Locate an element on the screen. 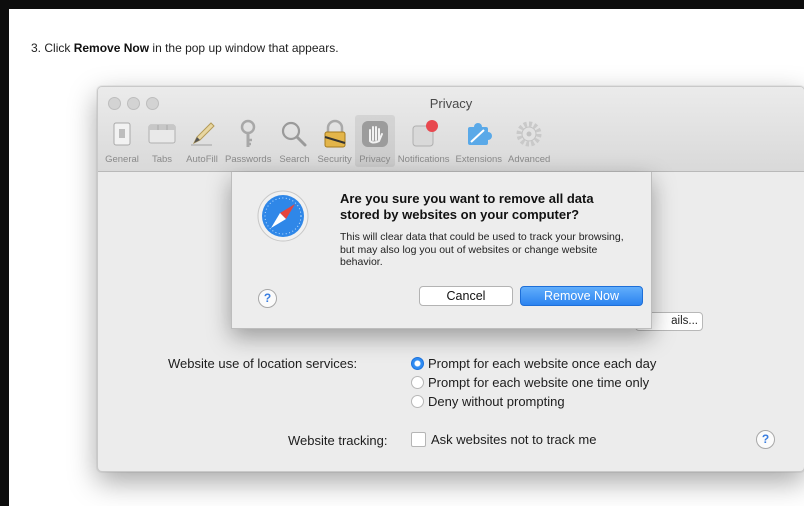 Image resolution: width=804 pixels, height=506 pixels. tab-passwords: Passwords is located at coordinates (248, 141).